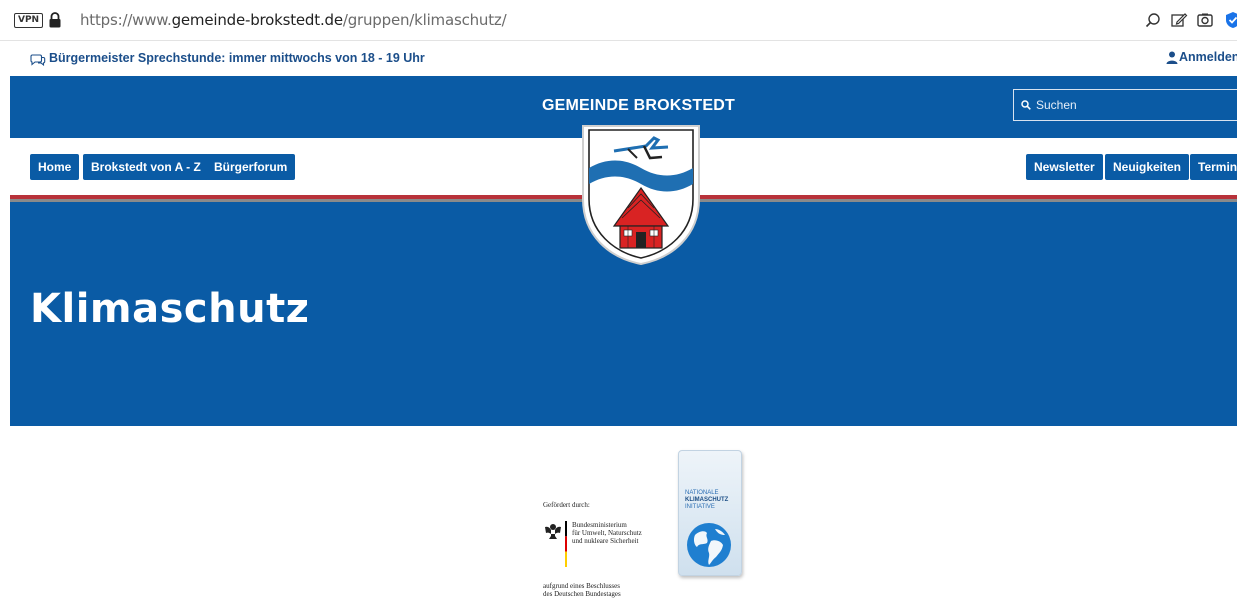  What do you see at coordinates (581, 586) in the screenshot?
I see `resolution-line-1: aufgrund eines Beschlusses` at bounding box center [581, 586].